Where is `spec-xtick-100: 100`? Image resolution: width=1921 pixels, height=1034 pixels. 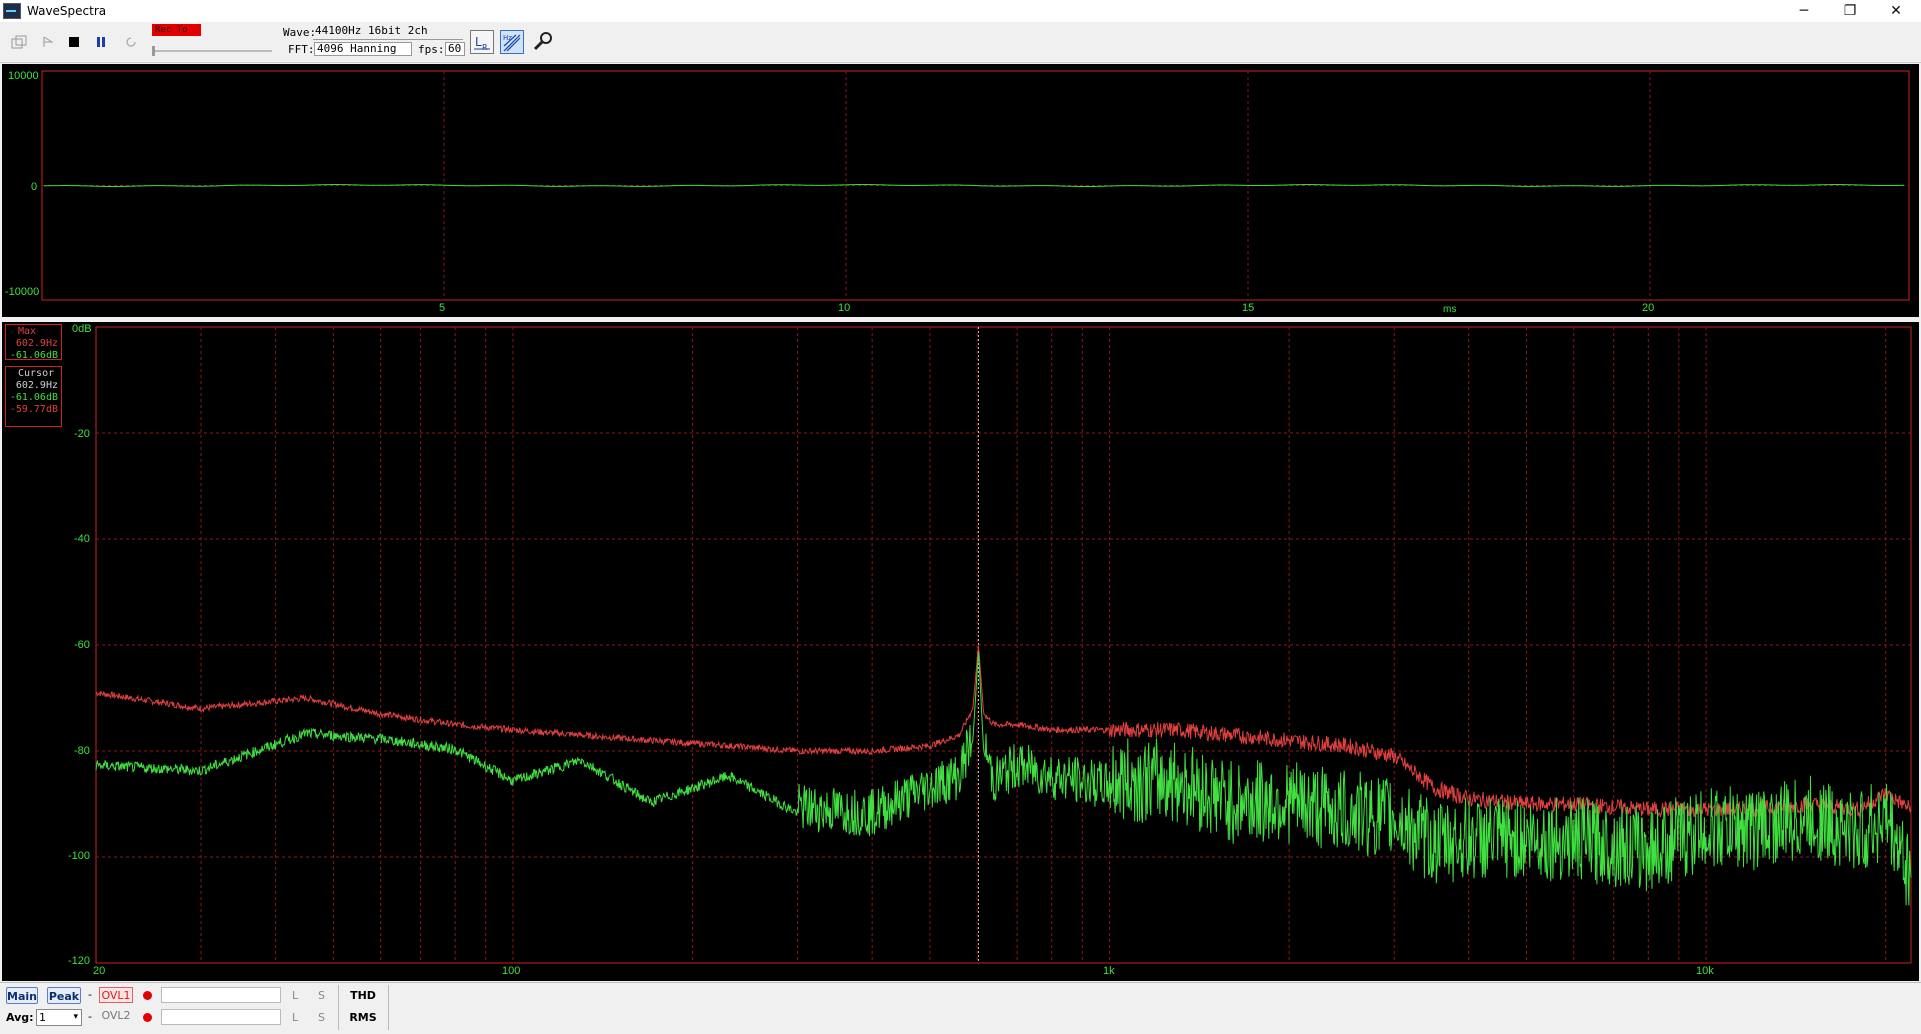
spec-xtick-100: 100 is located at coordinates (511, 971).